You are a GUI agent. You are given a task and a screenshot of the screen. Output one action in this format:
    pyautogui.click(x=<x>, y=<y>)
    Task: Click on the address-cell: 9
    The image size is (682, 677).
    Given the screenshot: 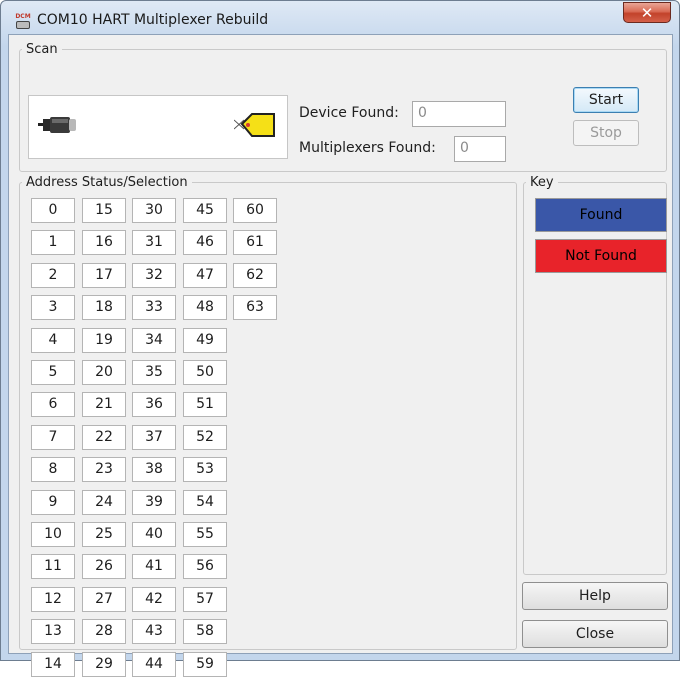 What is the action you would take?
    pyautogui.click(x=53, y=502)
    